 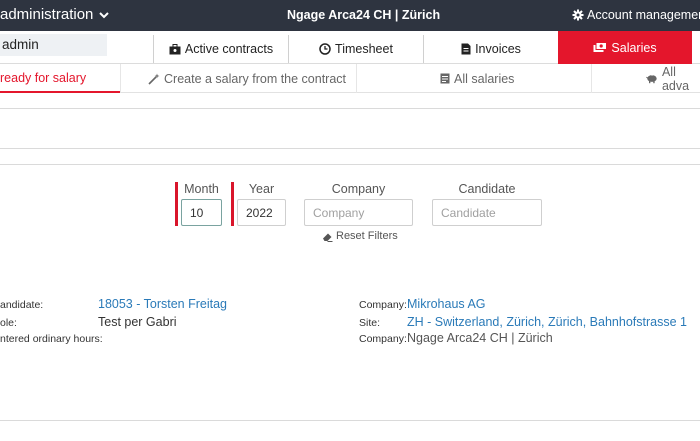 I want to click on tab-salaries: Salaries, so click(x=625, y=47).